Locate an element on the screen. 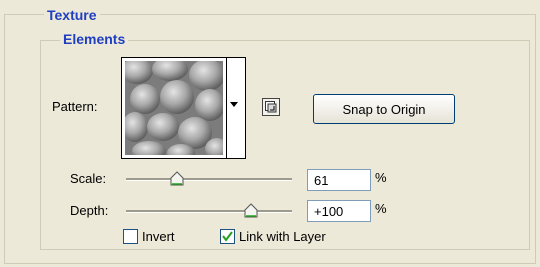 The height and width of the screenshot is (267, 540). scale-label: Scale: is located at coordinates (88, 178).